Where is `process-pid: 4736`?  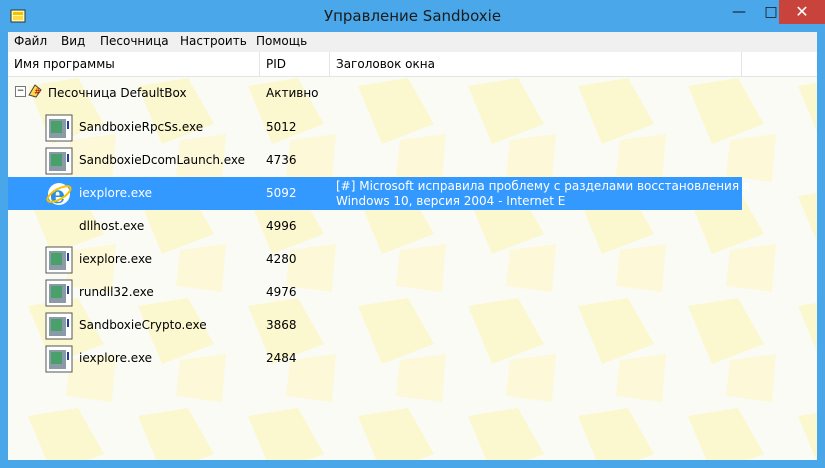
process-pid: 4736 is located at coordinates (281, 160).